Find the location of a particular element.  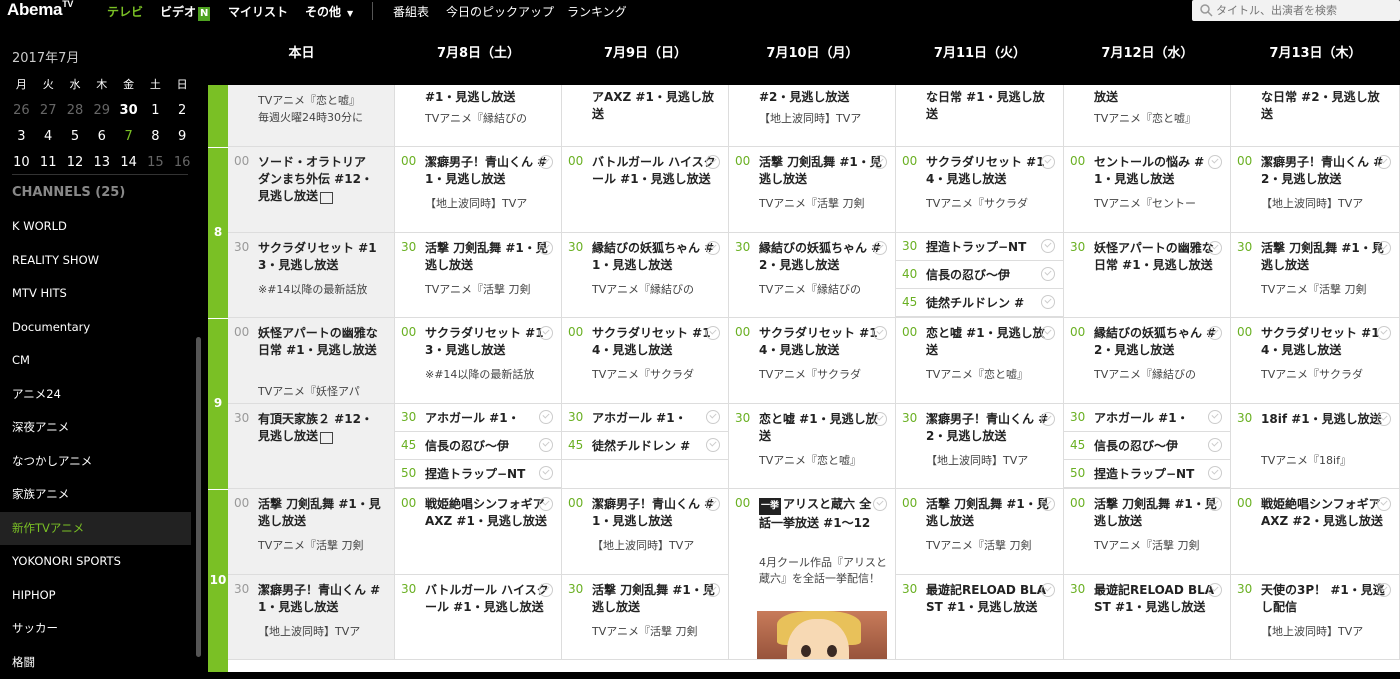

nav-mylist: マイリスト is located at coordinates (258, 11).